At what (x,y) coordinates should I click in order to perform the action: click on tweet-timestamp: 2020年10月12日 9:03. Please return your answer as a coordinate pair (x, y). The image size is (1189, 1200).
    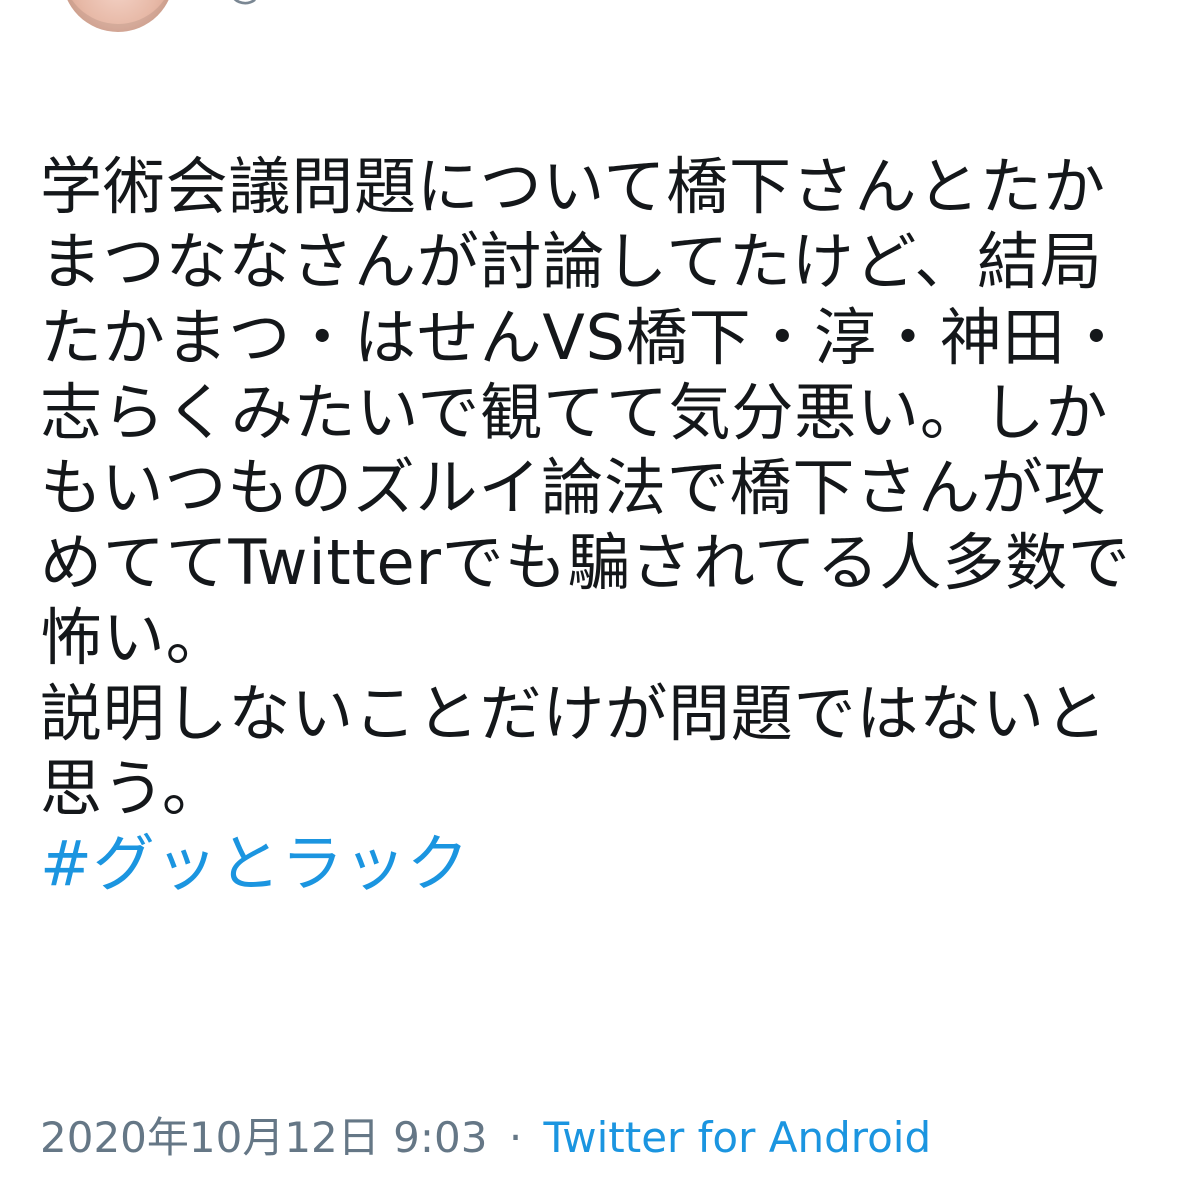
    Looking at the image, I should click on (263, 1137).